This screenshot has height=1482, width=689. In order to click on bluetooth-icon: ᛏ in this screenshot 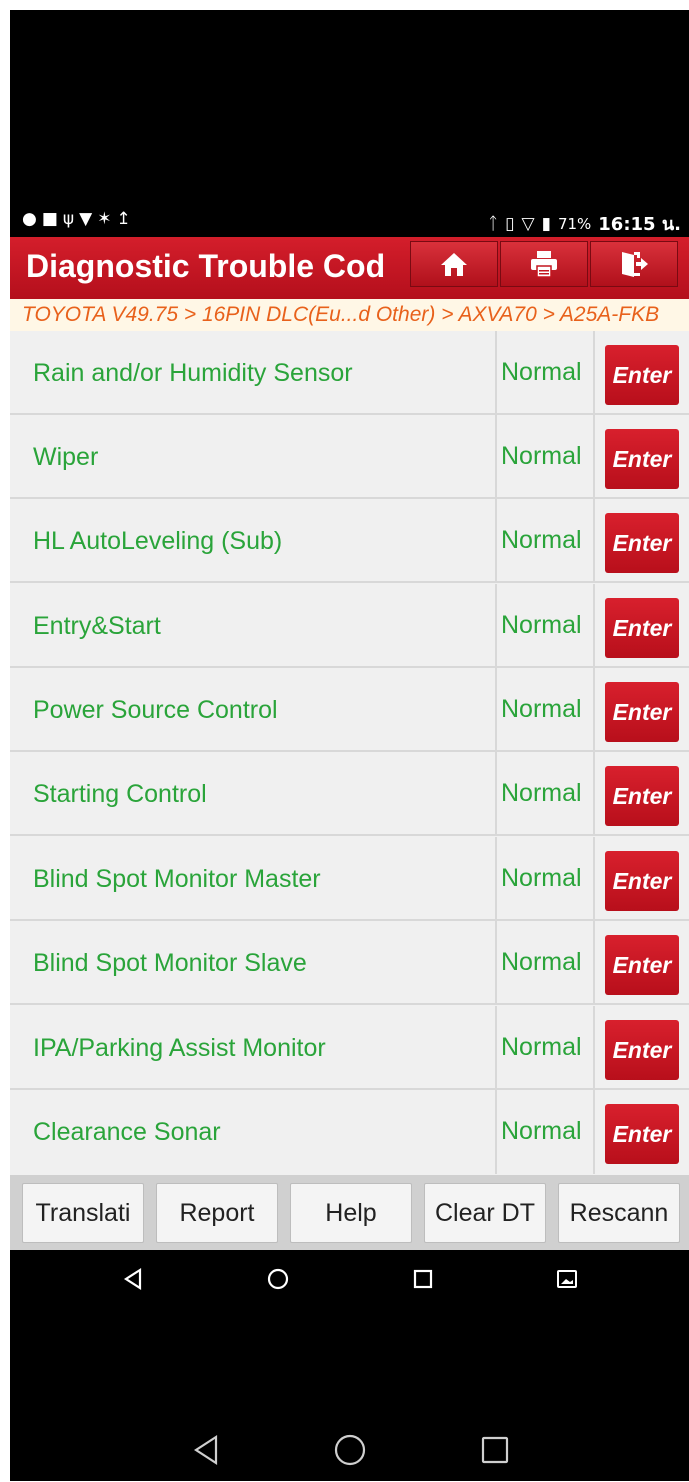, I will do `click(493, 223)`.